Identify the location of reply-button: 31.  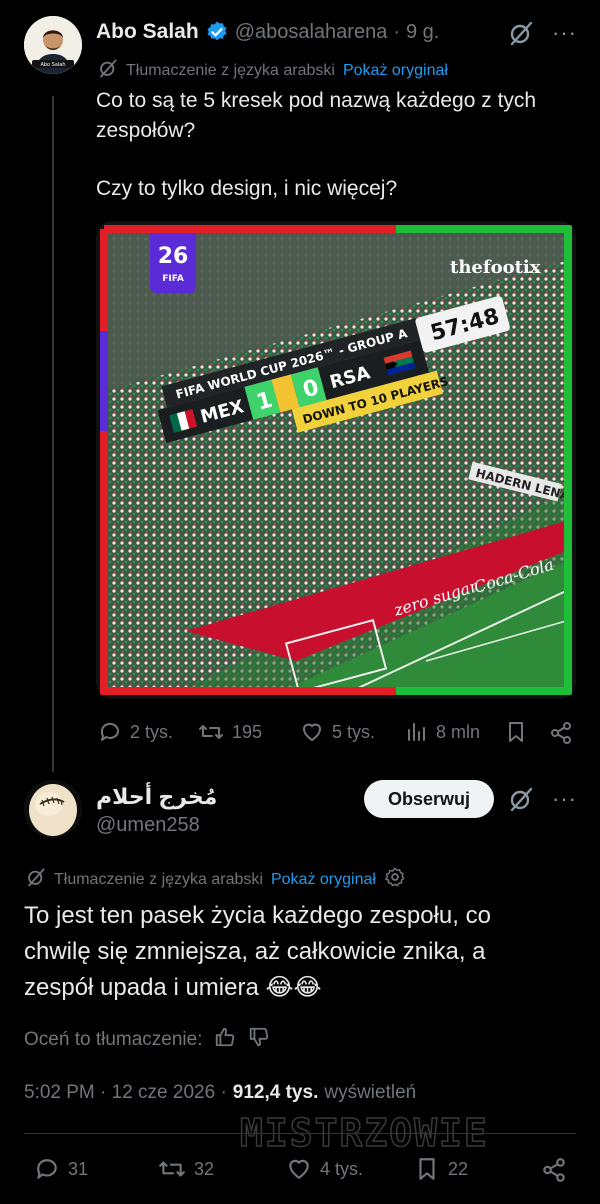
(61, 1169).